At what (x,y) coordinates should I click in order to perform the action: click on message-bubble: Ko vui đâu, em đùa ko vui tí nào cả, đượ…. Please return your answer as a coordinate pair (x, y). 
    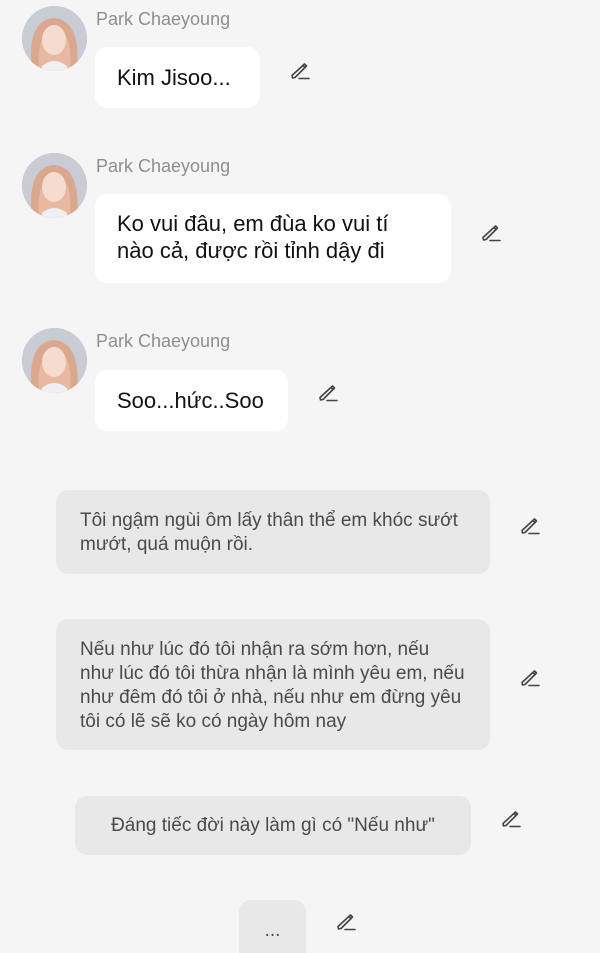
    Looking at the image, I should click on (273, 238).